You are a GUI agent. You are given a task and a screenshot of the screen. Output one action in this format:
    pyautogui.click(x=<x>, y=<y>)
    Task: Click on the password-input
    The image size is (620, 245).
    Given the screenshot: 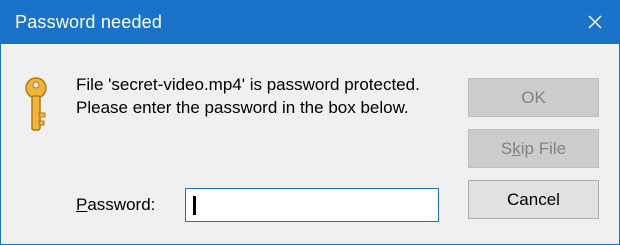 What is the action you would take?
    pyautogui.click(x=312, y=205)
    